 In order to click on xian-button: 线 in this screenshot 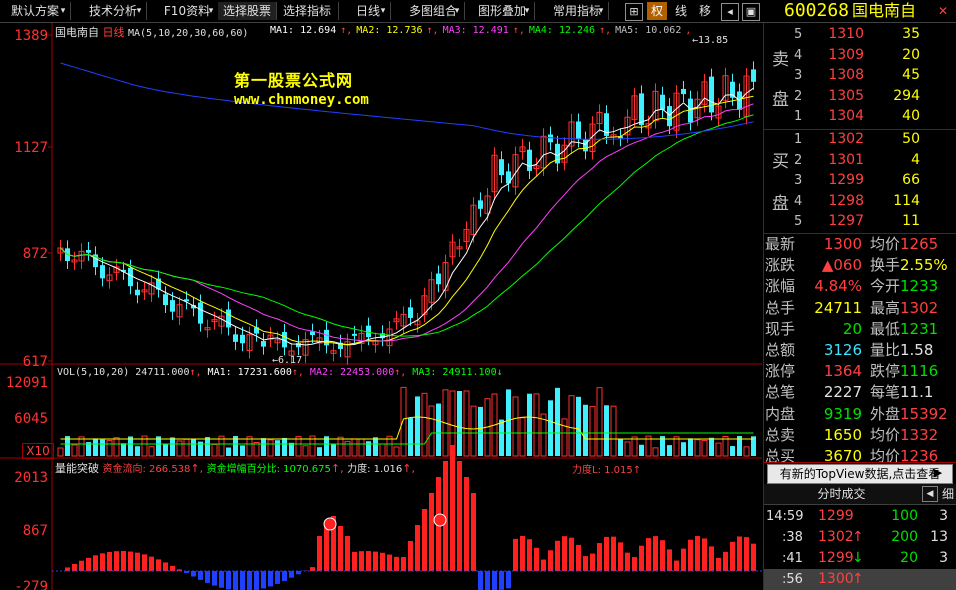, I will do `click(681, 11)`.